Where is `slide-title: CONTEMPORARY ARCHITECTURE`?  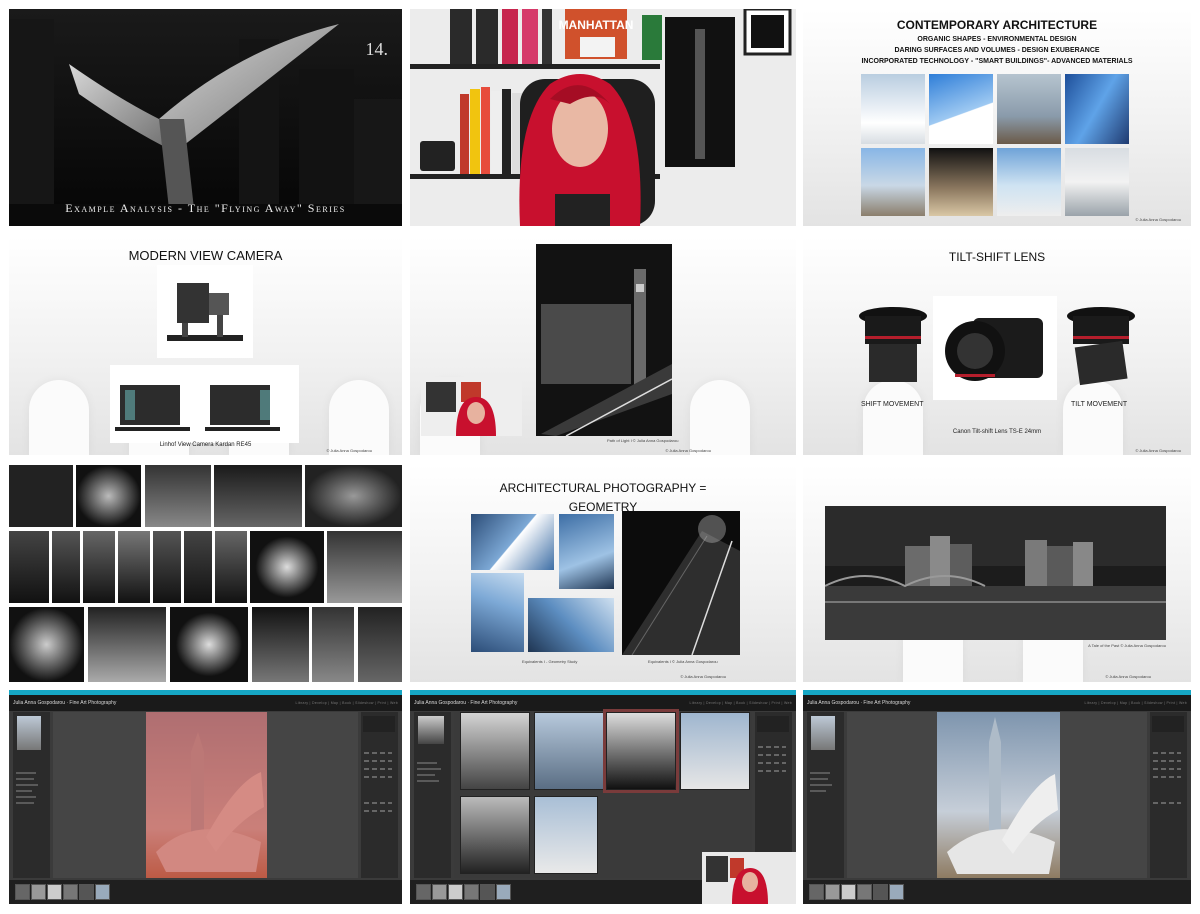 slide-title: CONTEMPORARY ARCHITECTURE is located at coordinates (997, 25).